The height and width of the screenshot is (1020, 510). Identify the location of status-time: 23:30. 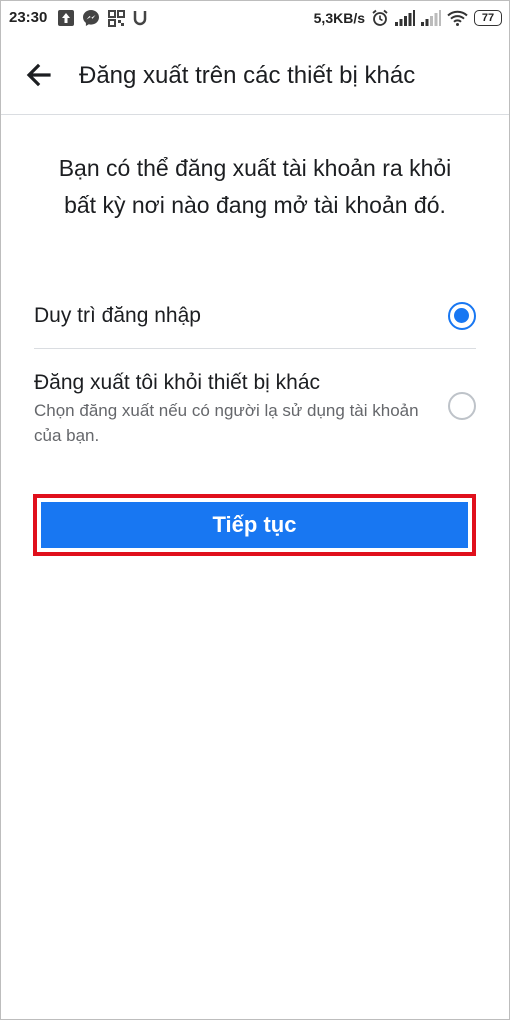
(28, 17).